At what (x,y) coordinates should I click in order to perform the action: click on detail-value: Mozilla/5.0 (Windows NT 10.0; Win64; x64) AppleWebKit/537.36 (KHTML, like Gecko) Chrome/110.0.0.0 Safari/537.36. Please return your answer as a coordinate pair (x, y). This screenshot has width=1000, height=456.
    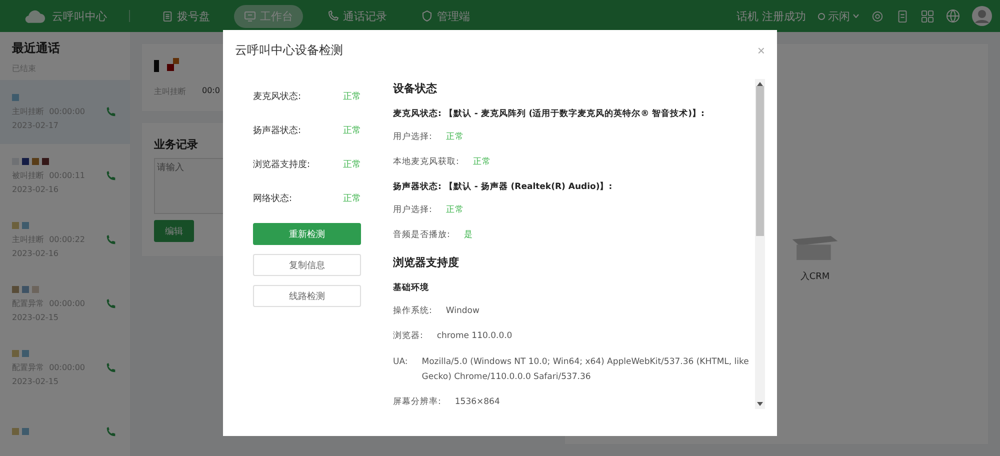
    Looking at the image, I should click on (586, 370).